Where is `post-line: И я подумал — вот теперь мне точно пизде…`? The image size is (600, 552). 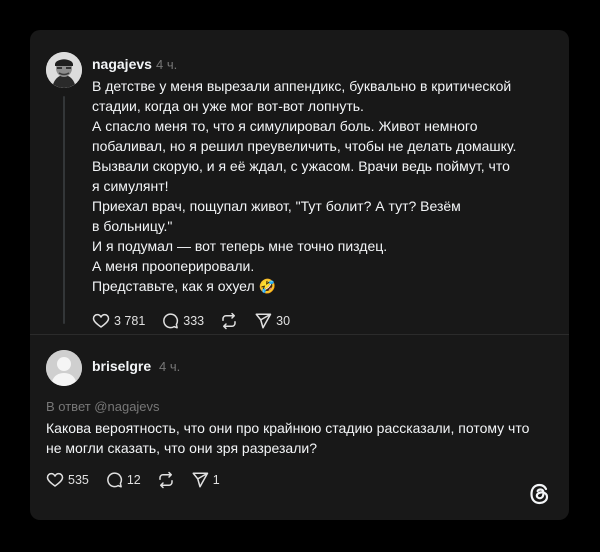 post-line: И я подумал — вот теперь мне точно пизде… is located at coordinates (240, 246).